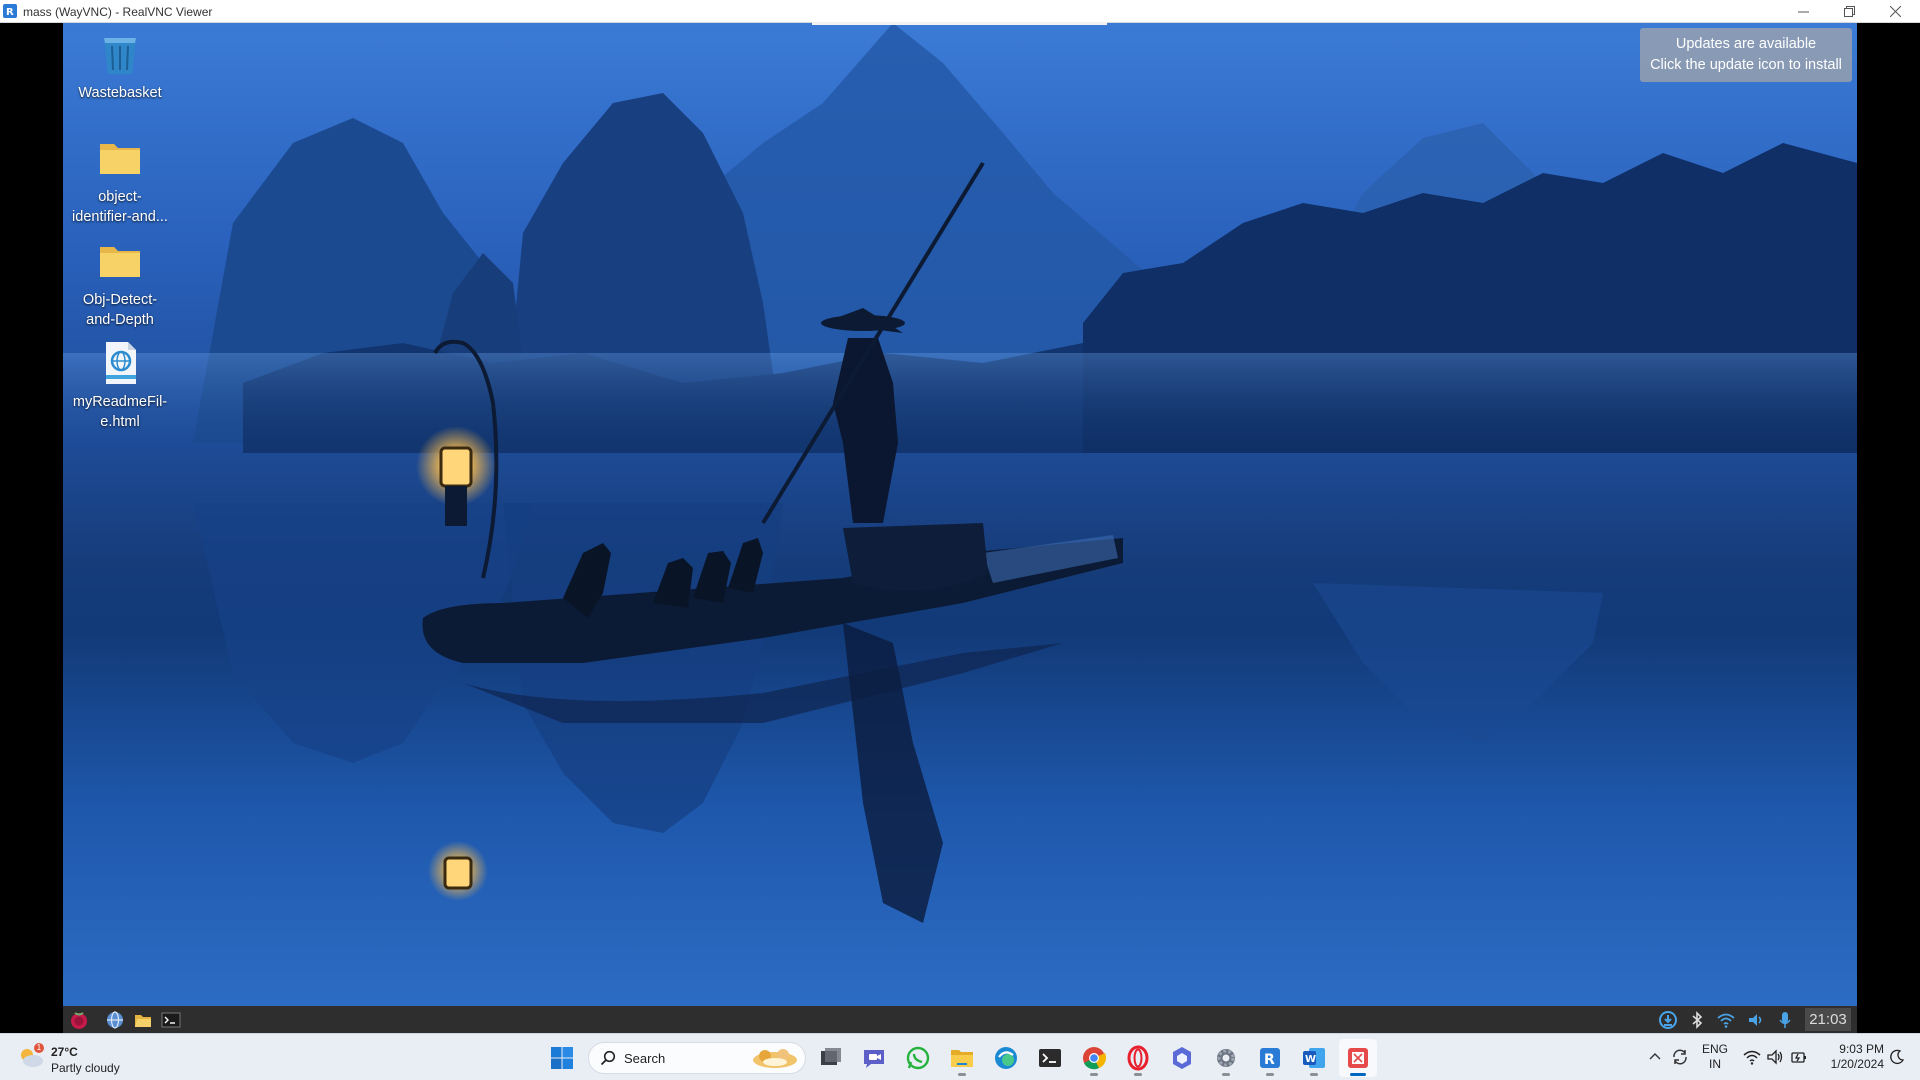  I want to click on bluetooth-tray-button, so click(1697, 1020).